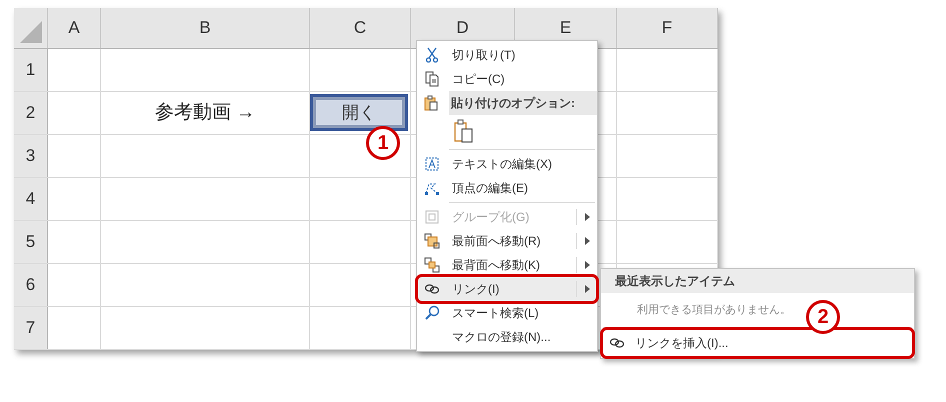 This screenshot has width=946, height=402. I want to click on open-shape-button: 開く, so click(359, 112).